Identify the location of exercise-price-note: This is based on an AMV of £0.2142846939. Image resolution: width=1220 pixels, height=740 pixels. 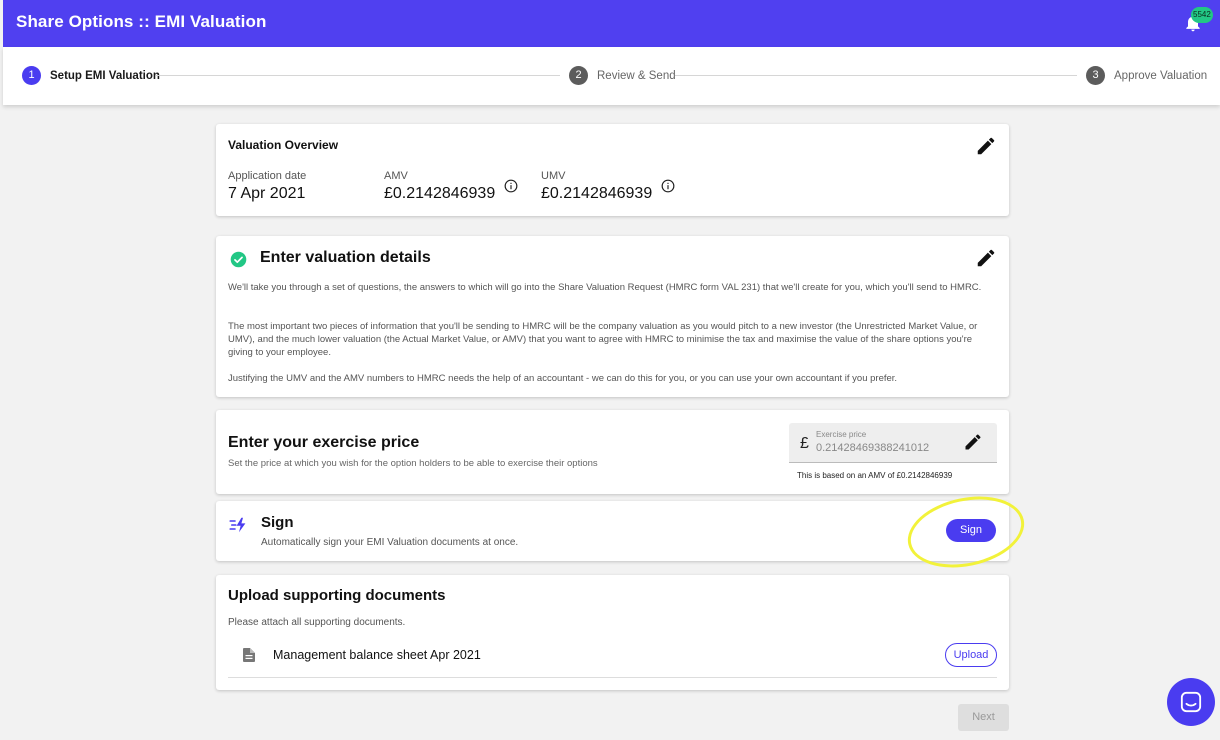
(875, 475).